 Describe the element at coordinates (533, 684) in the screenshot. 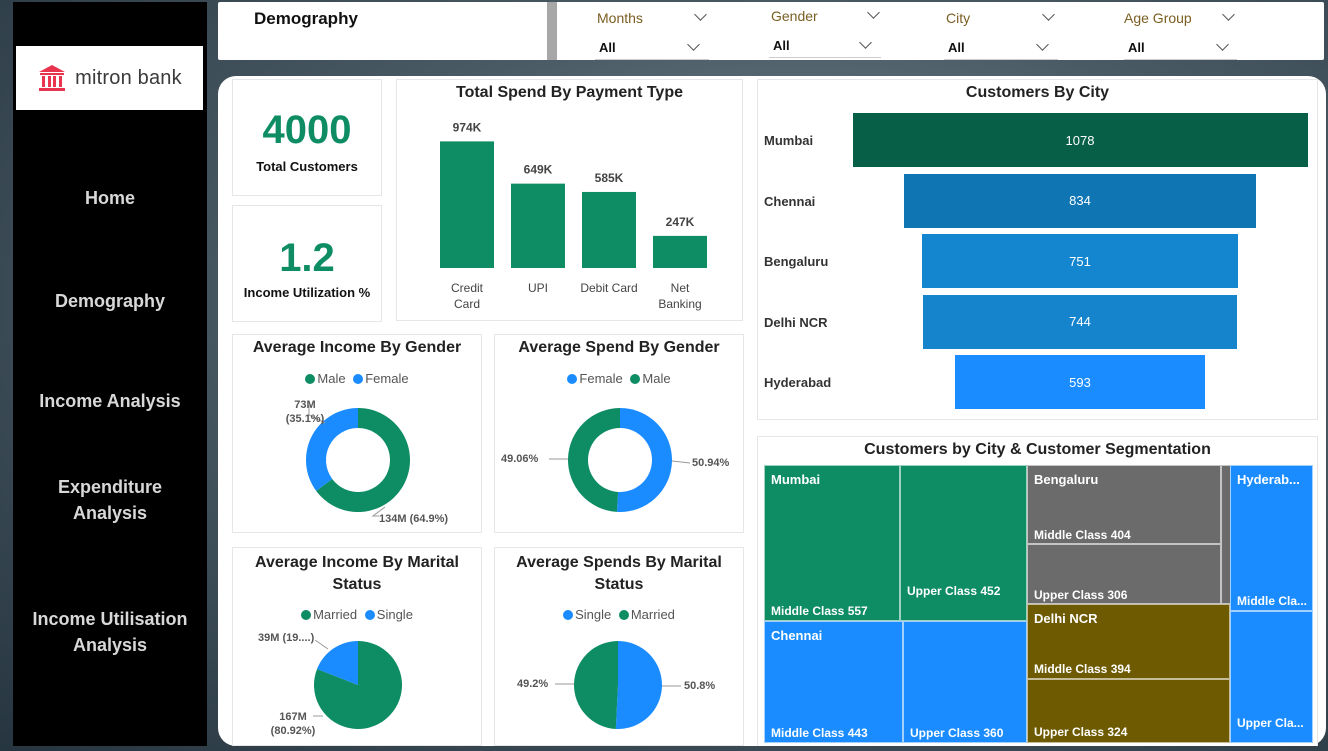

I see `slice-label-married: 49.2%` at that location.